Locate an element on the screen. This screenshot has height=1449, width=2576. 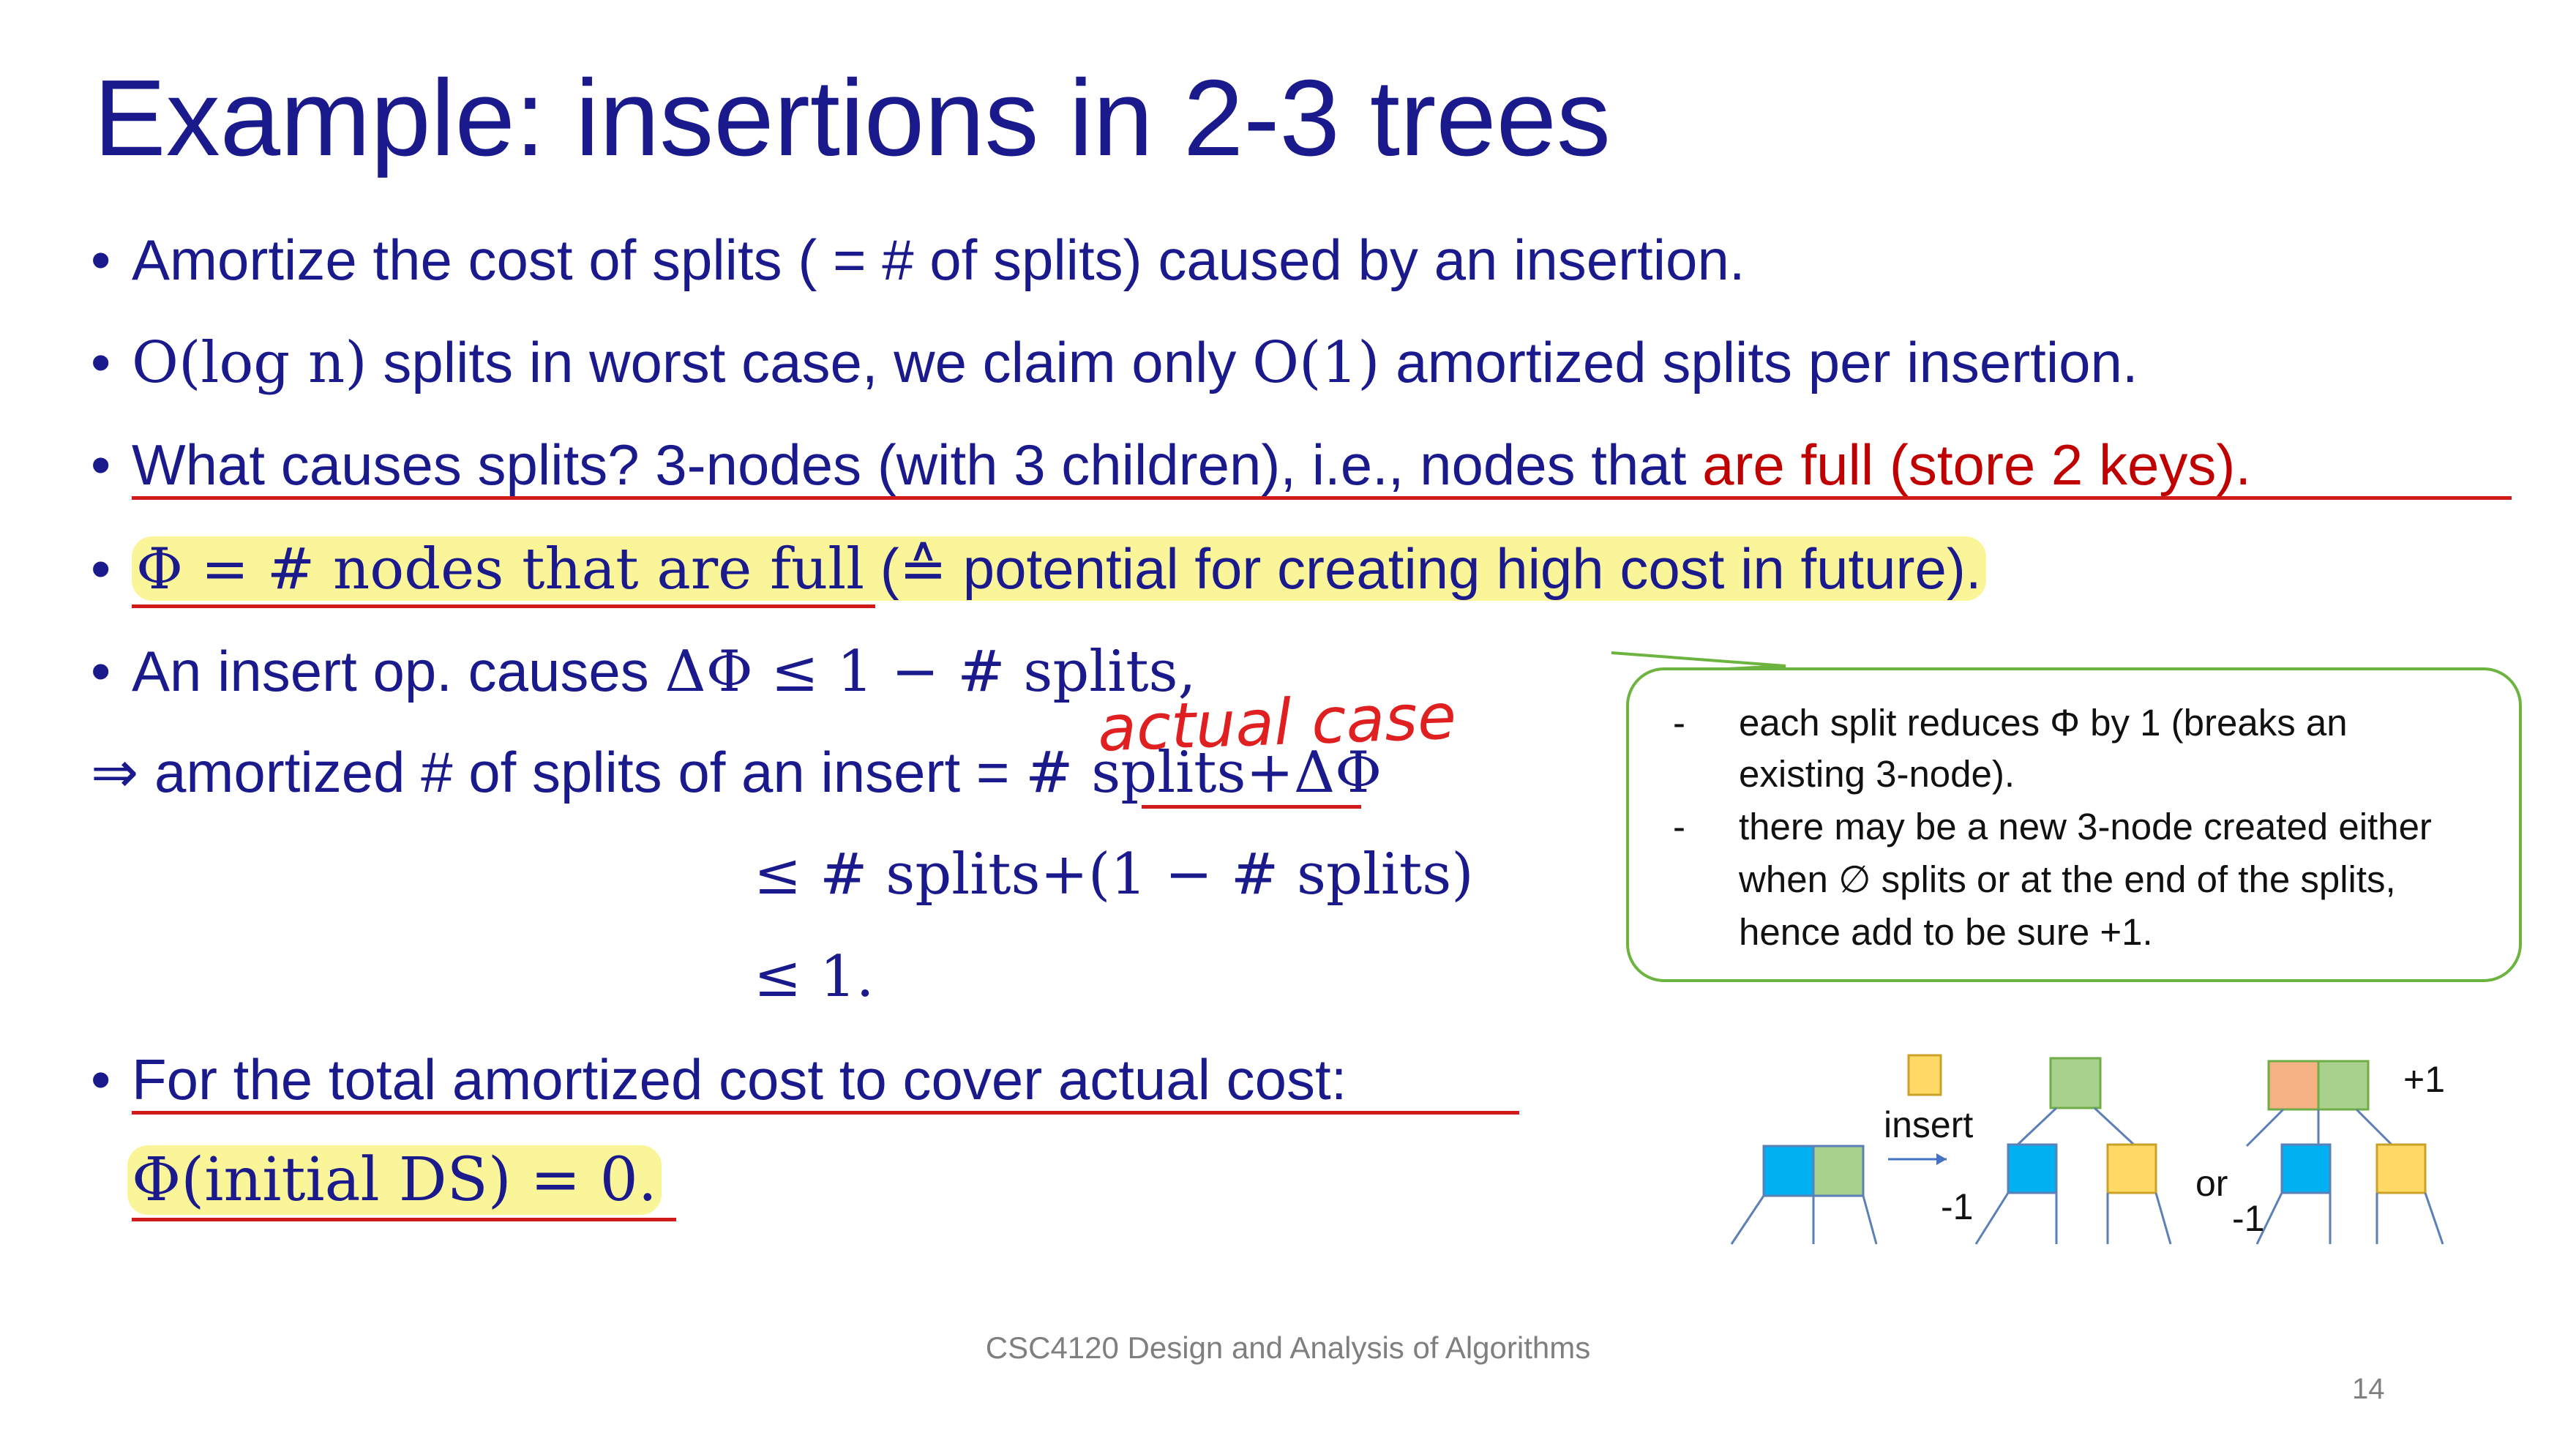
note-line-5: hence add to be sure +1. is located at coordinates (1946, 932).